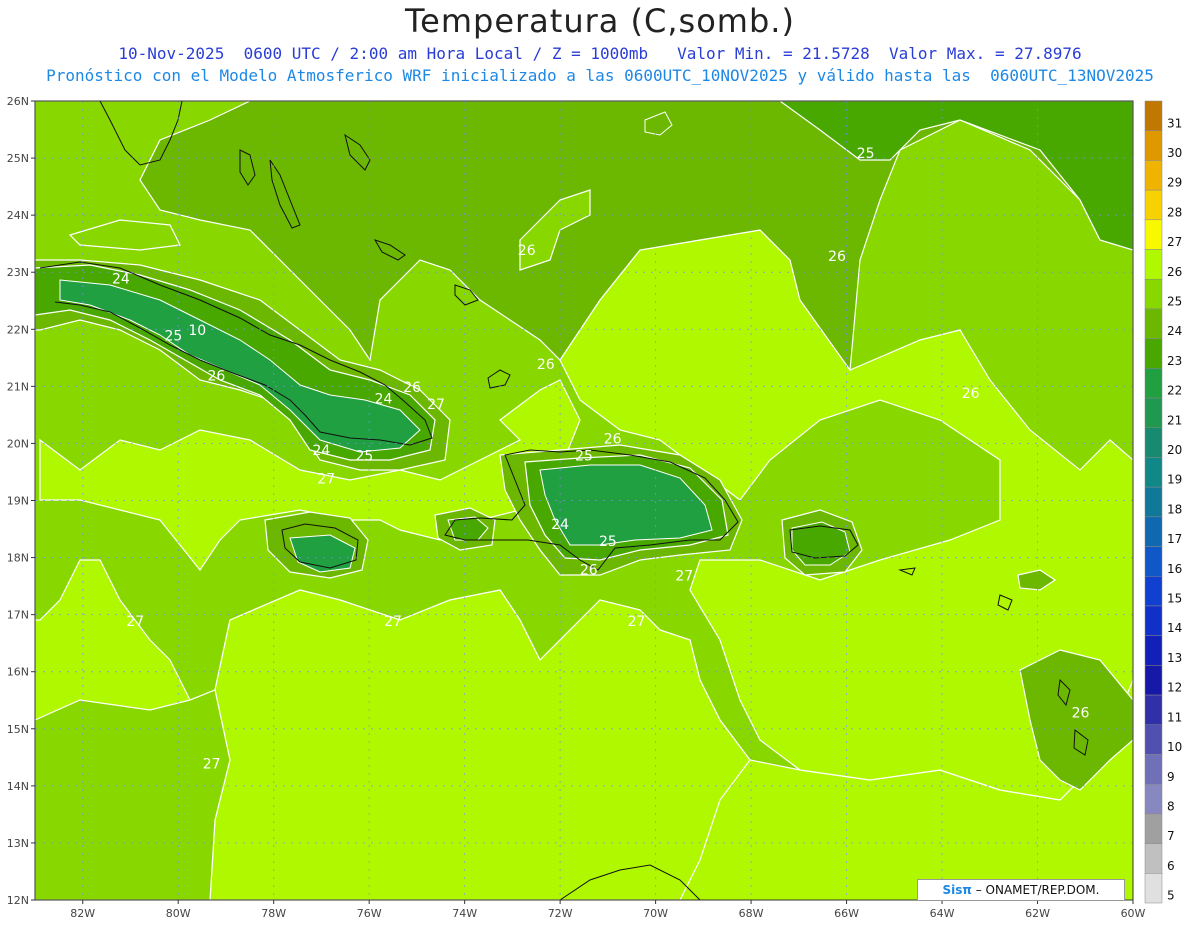 The height and width of the screenshot is (927, 1200). I want to click on colorbar-label: 12, so click(1174, 688).